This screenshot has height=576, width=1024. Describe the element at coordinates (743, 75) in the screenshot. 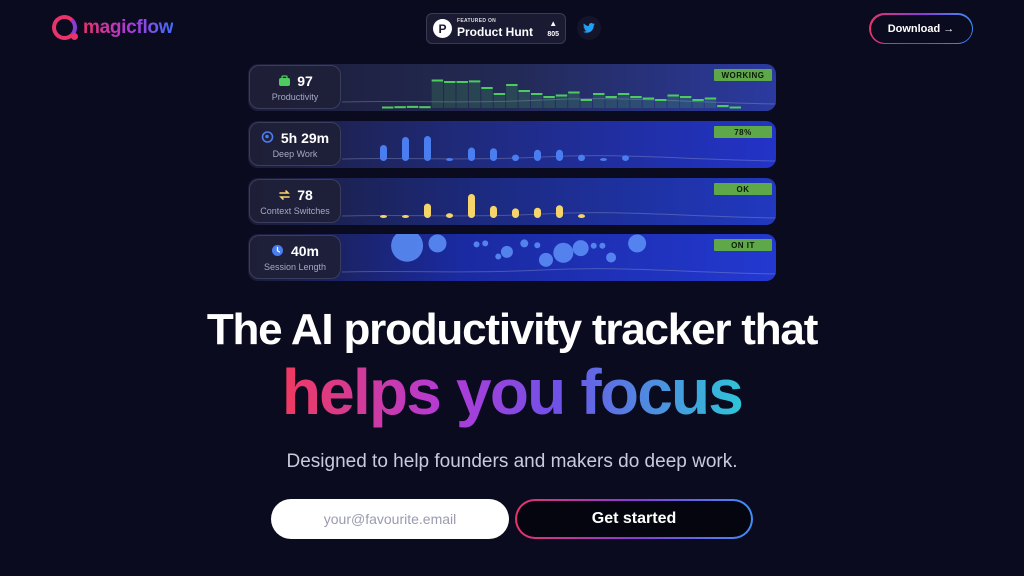

I see `status-badge: WORKING` at that location.